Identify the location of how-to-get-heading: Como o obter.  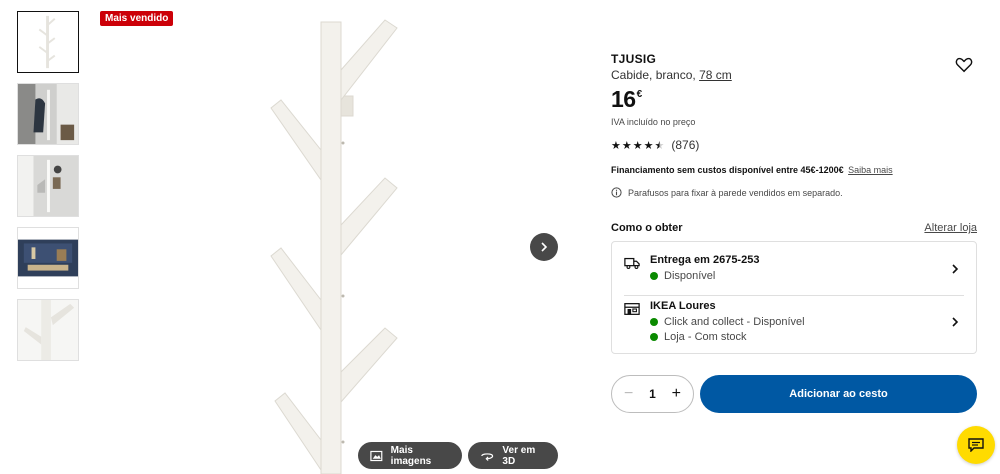
(647, 228).